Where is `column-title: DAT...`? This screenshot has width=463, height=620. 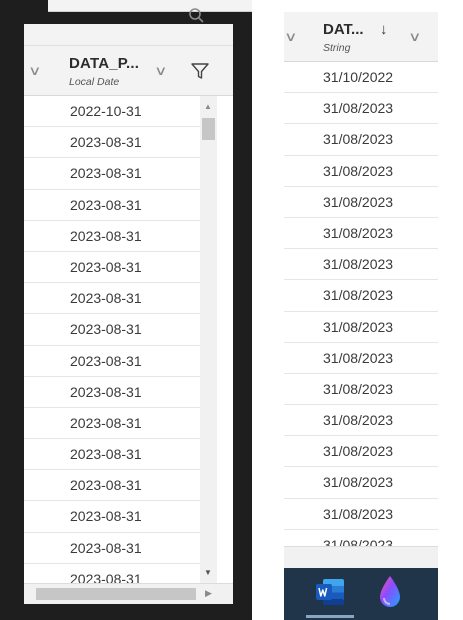 column-title: DAT... is located at coordinates (343, 29).